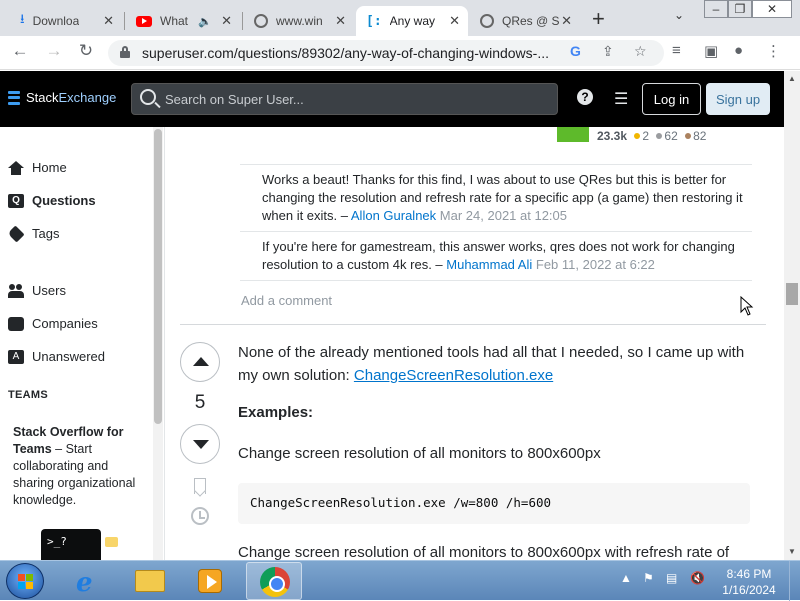  What do you see at coordinates (183, 21) in the screenshot?
I see `tab-youtube: What 🔈 ✕` at bounding box center [183, 21].